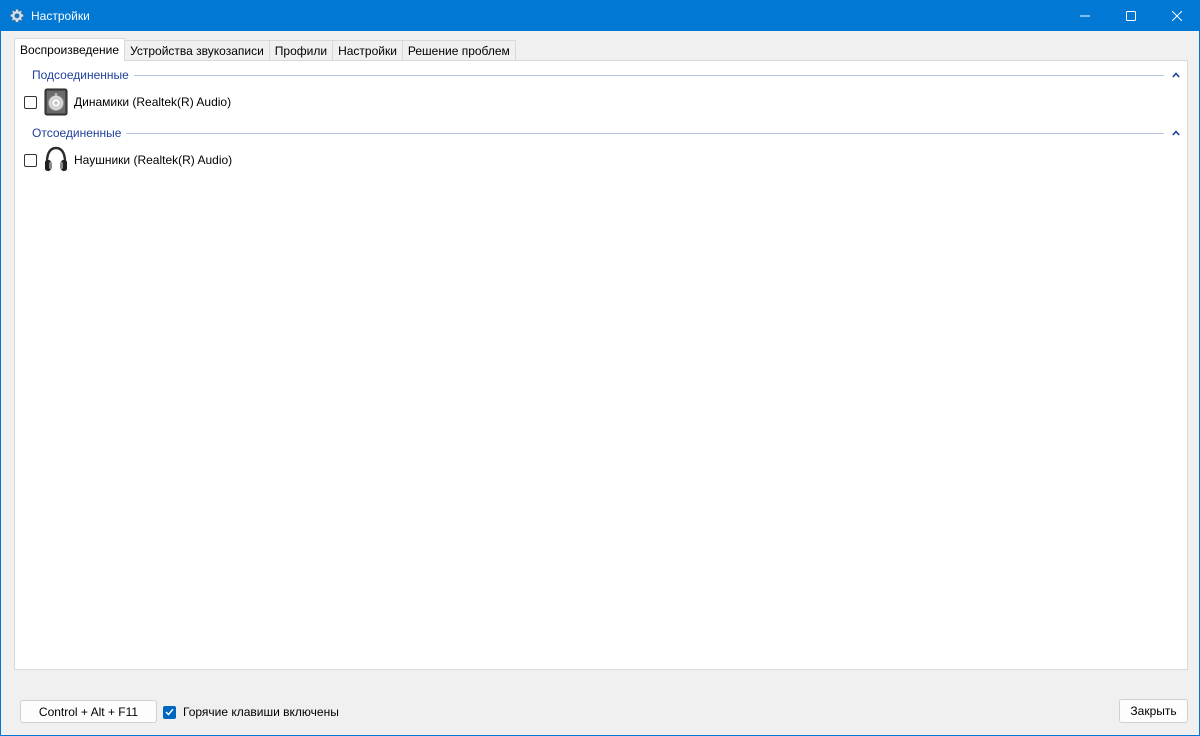  What do you see at coordinates (600, 15) in the screenshot?
I see `title-bar: Настройки` at bounding box center [600, 15].